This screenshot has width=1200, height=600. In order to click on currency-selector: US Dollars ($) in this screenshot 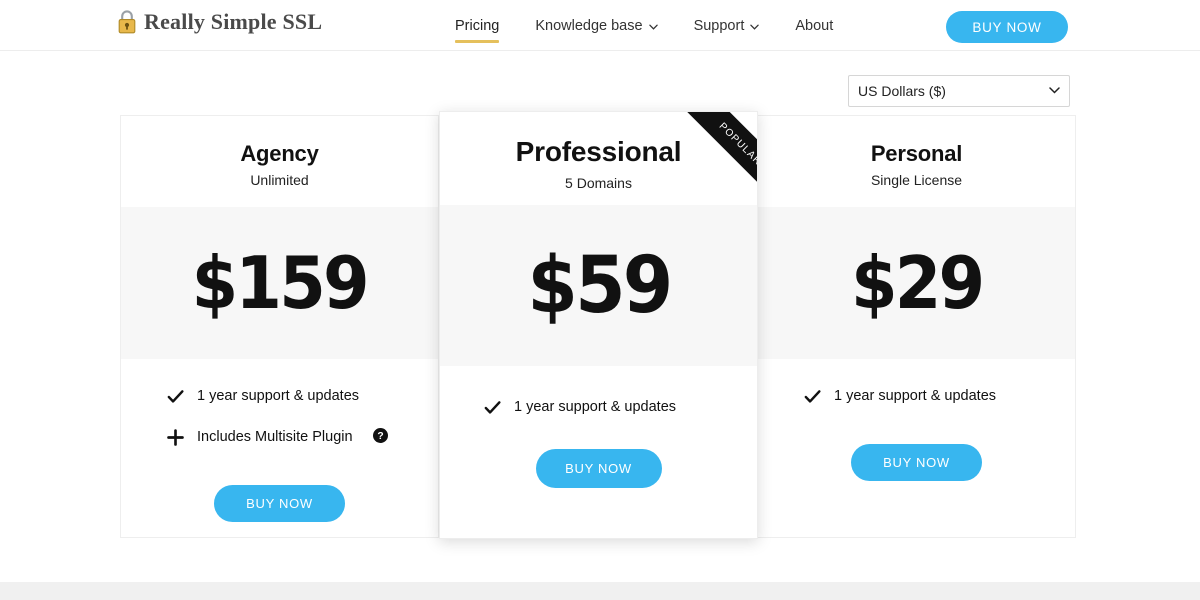, I will do `click(959, 91)`.